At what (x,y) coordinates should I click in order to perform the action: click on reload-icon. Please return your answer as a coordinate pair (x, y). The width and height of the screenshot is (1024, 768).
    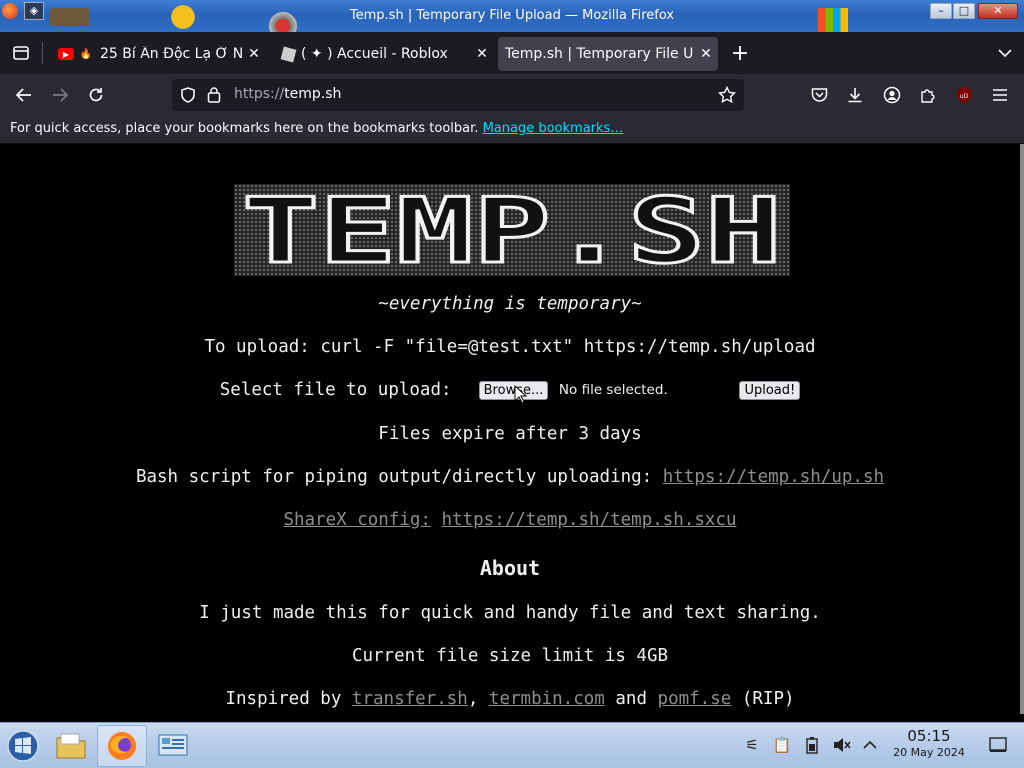
    Looking at the image, I should click on (96, 95).